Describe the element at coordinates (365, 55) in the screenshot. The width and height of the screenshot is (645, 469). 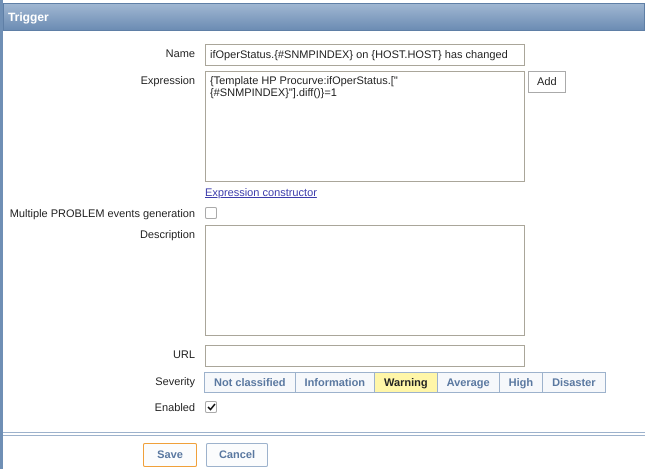
I see `name-field: ifOperStatus.{#SNMPINDEX} on {HOST.HOST} has changed` at that location.